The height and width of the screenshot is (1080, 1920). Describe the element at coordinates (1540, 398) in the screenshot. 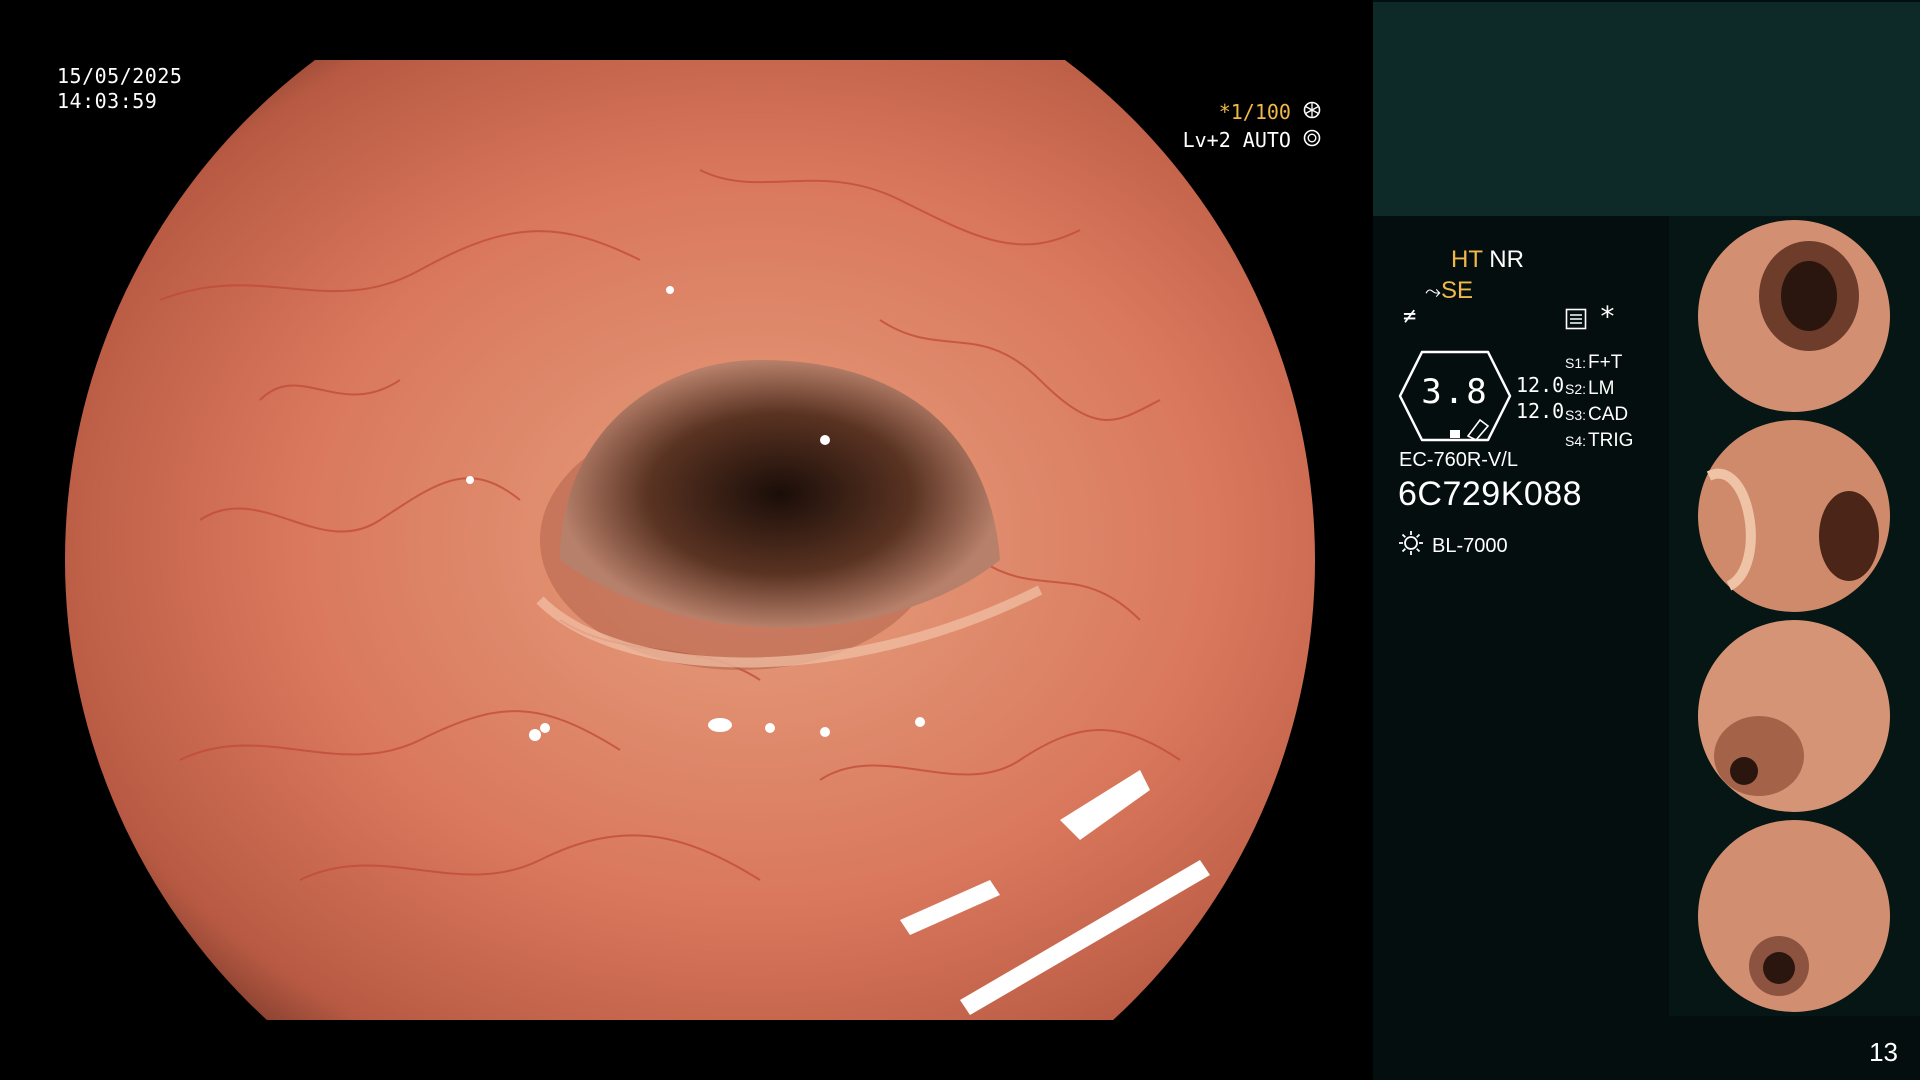

I see `zoom-subvalues: 12.0 12.0` at that location.